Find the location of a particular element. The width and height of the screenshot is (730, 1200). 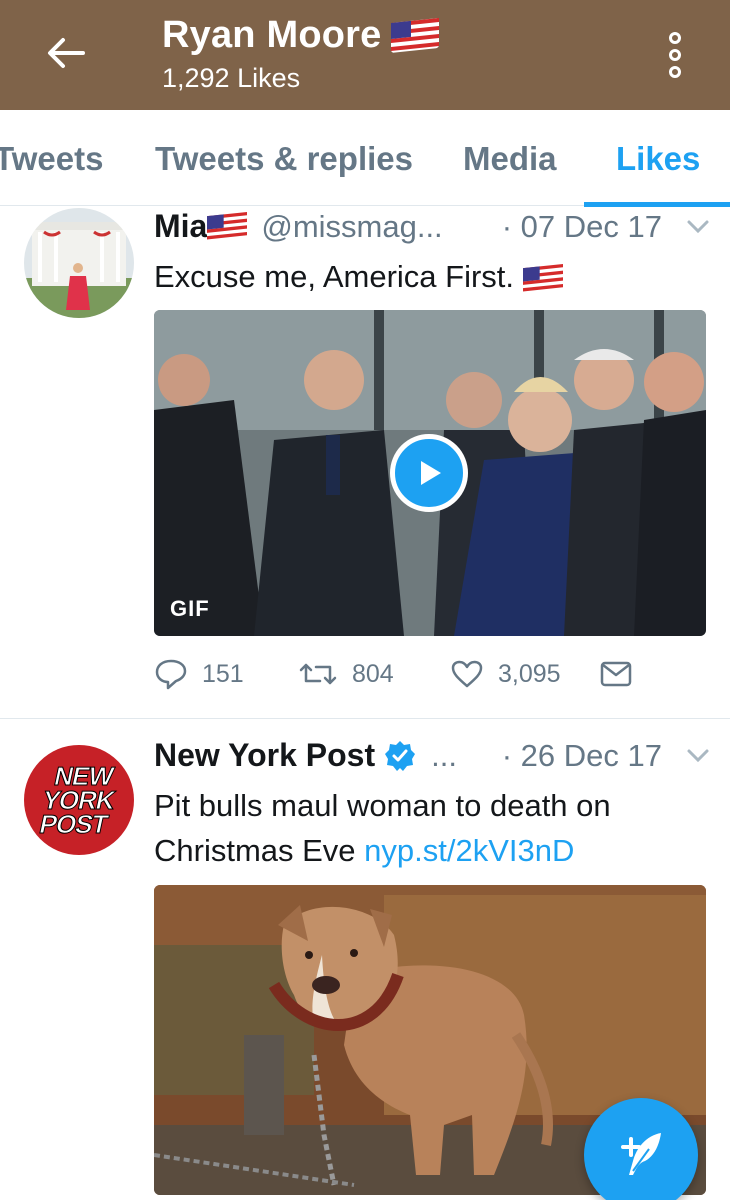

tab-tweets-replies: Tweets & replies is located at coordinates (284, 159).